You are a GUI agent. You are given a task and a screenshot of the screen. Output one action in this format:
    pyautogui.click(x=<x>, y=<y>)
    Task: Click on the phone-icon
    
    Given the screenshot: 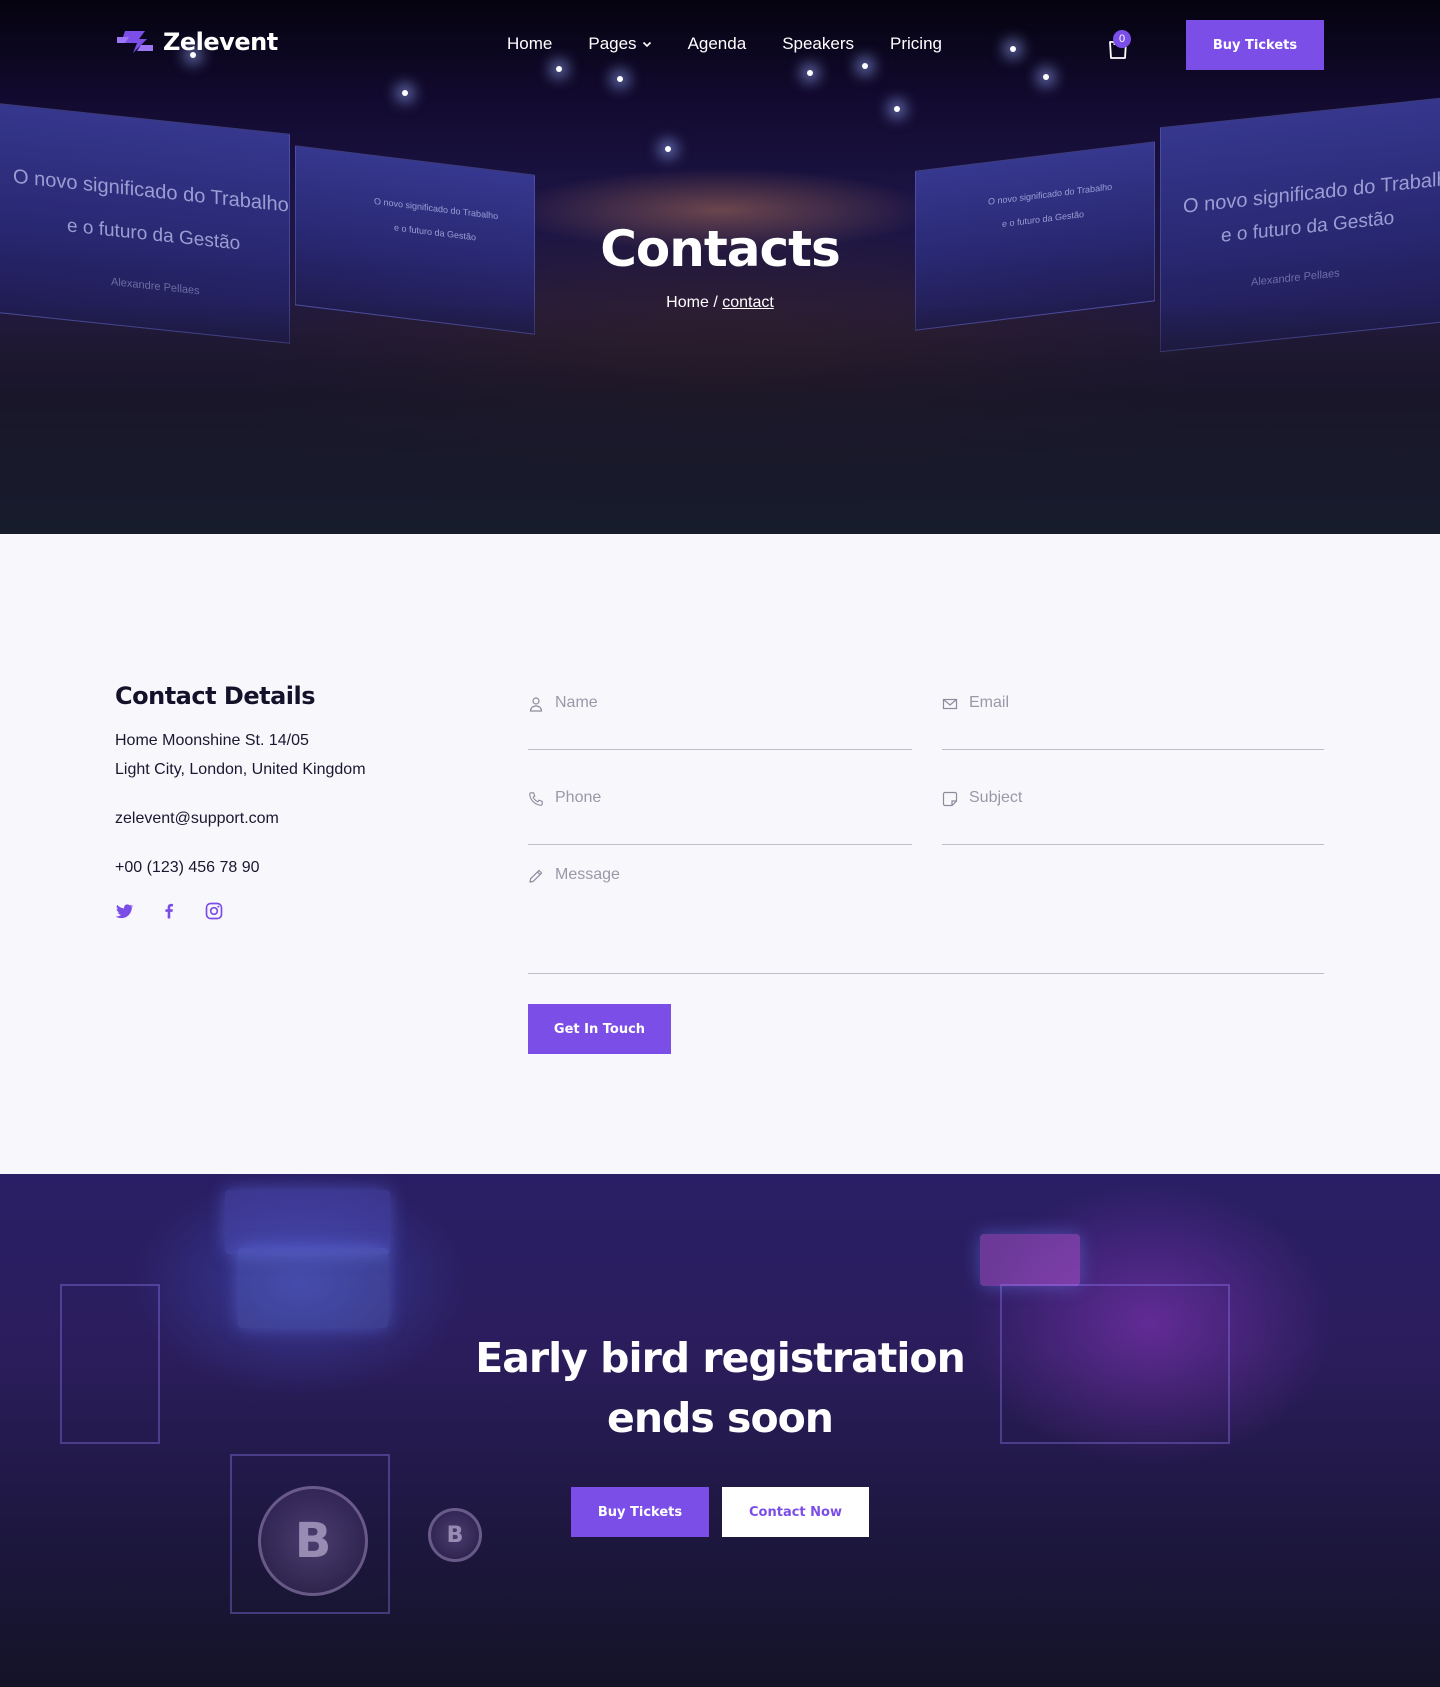 What is the action you would take?
    pyautogui.click(x=536, y=799)
    